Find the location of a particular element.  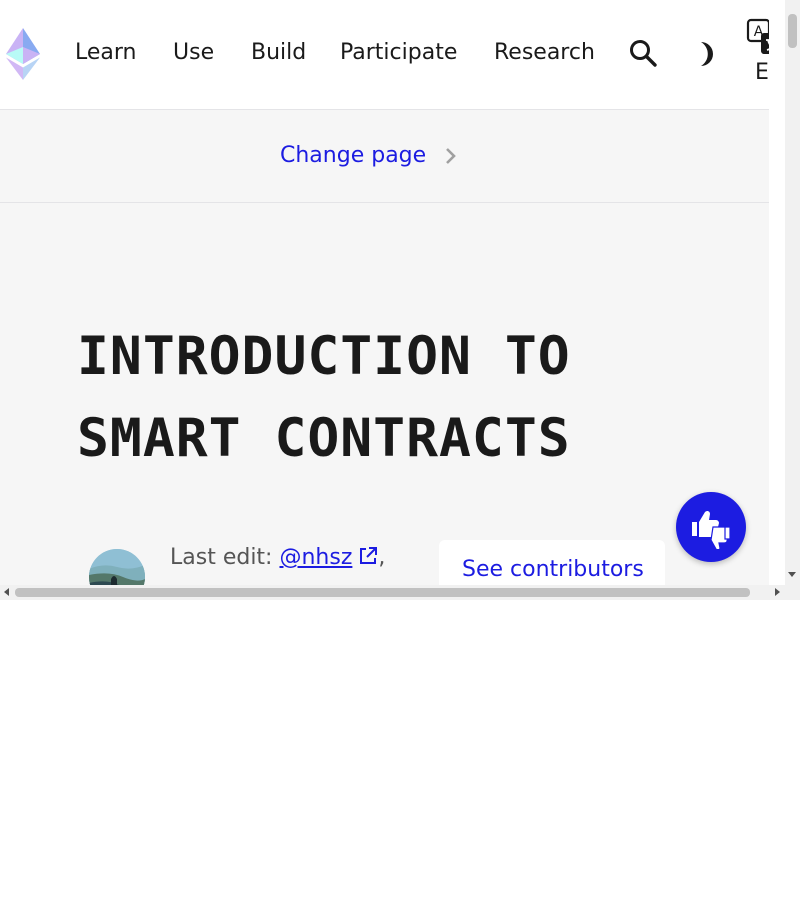

horizontal-scrollbar is located at coordinates (400, 592).